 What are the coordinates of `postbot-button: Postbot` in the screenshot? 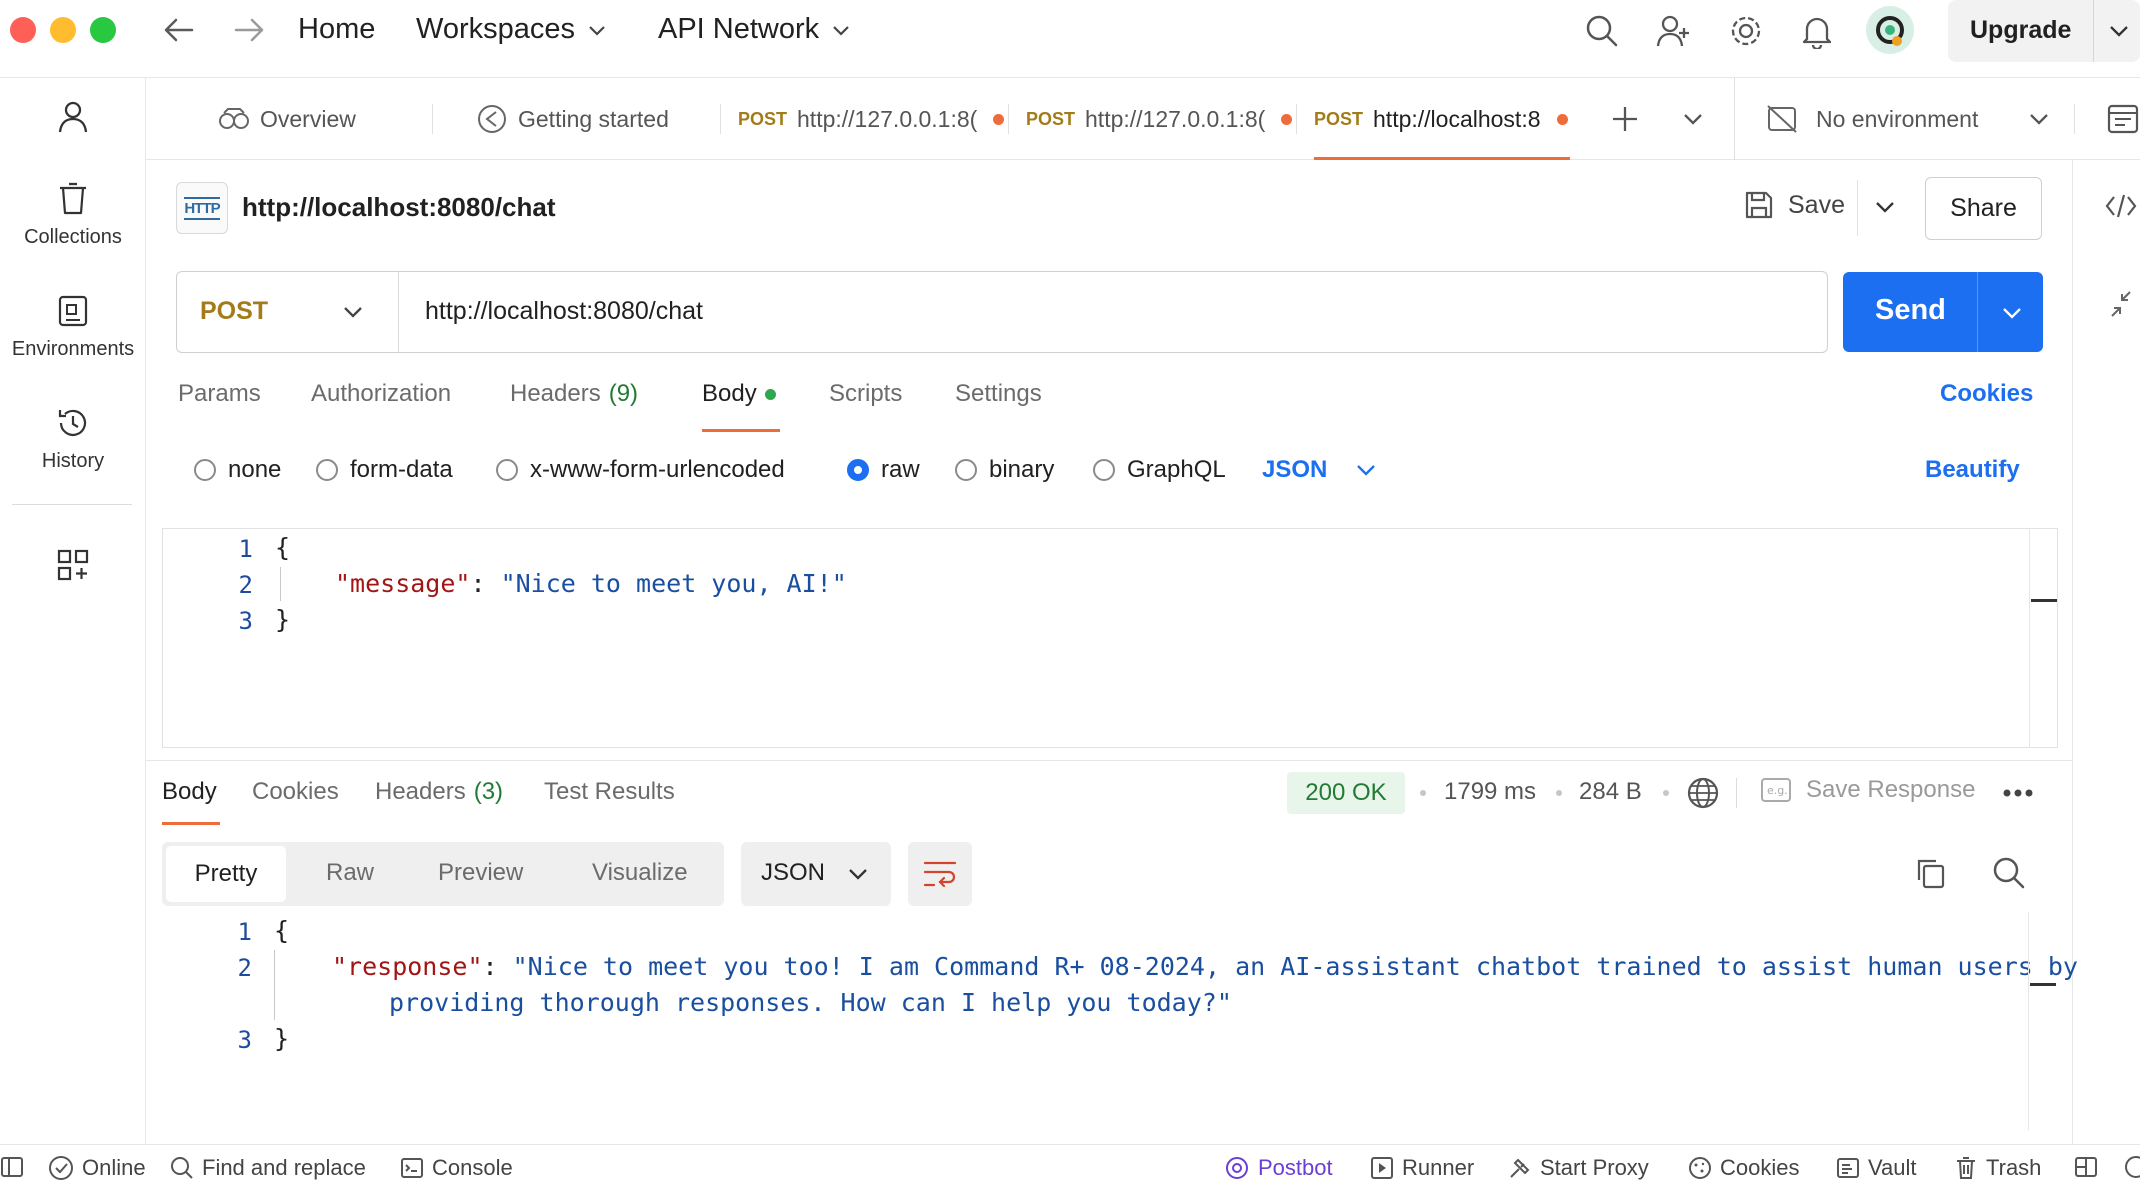 It's located at (1278, 1168).